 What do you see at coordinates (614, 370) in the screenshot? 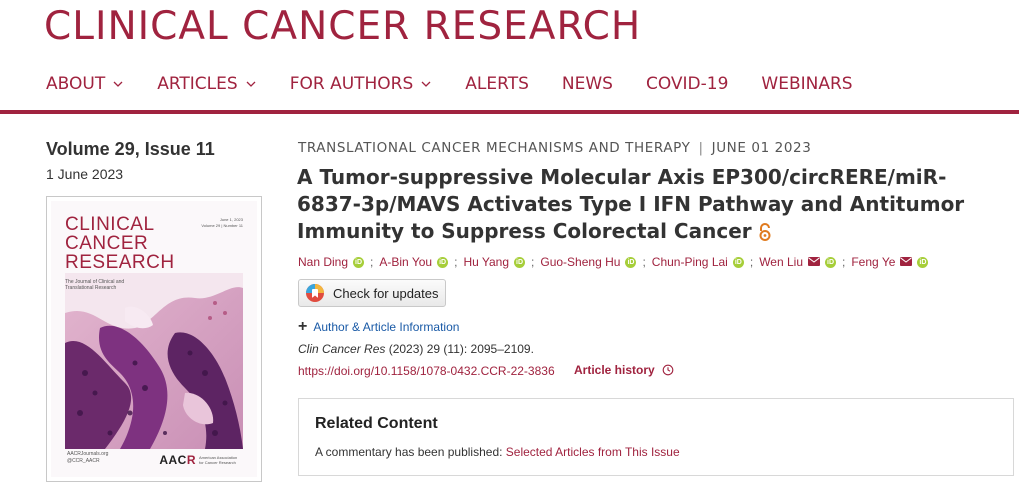
I see `article-history-label: Article history` at bounding box center [614, 370].